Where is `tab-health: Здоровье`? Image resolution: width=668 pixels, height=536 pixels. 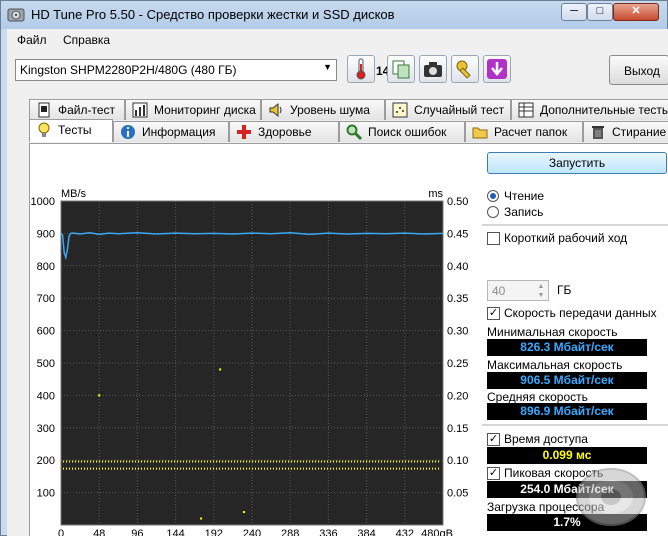
tab-health: Здоровье is located at coordinates (284, 131).